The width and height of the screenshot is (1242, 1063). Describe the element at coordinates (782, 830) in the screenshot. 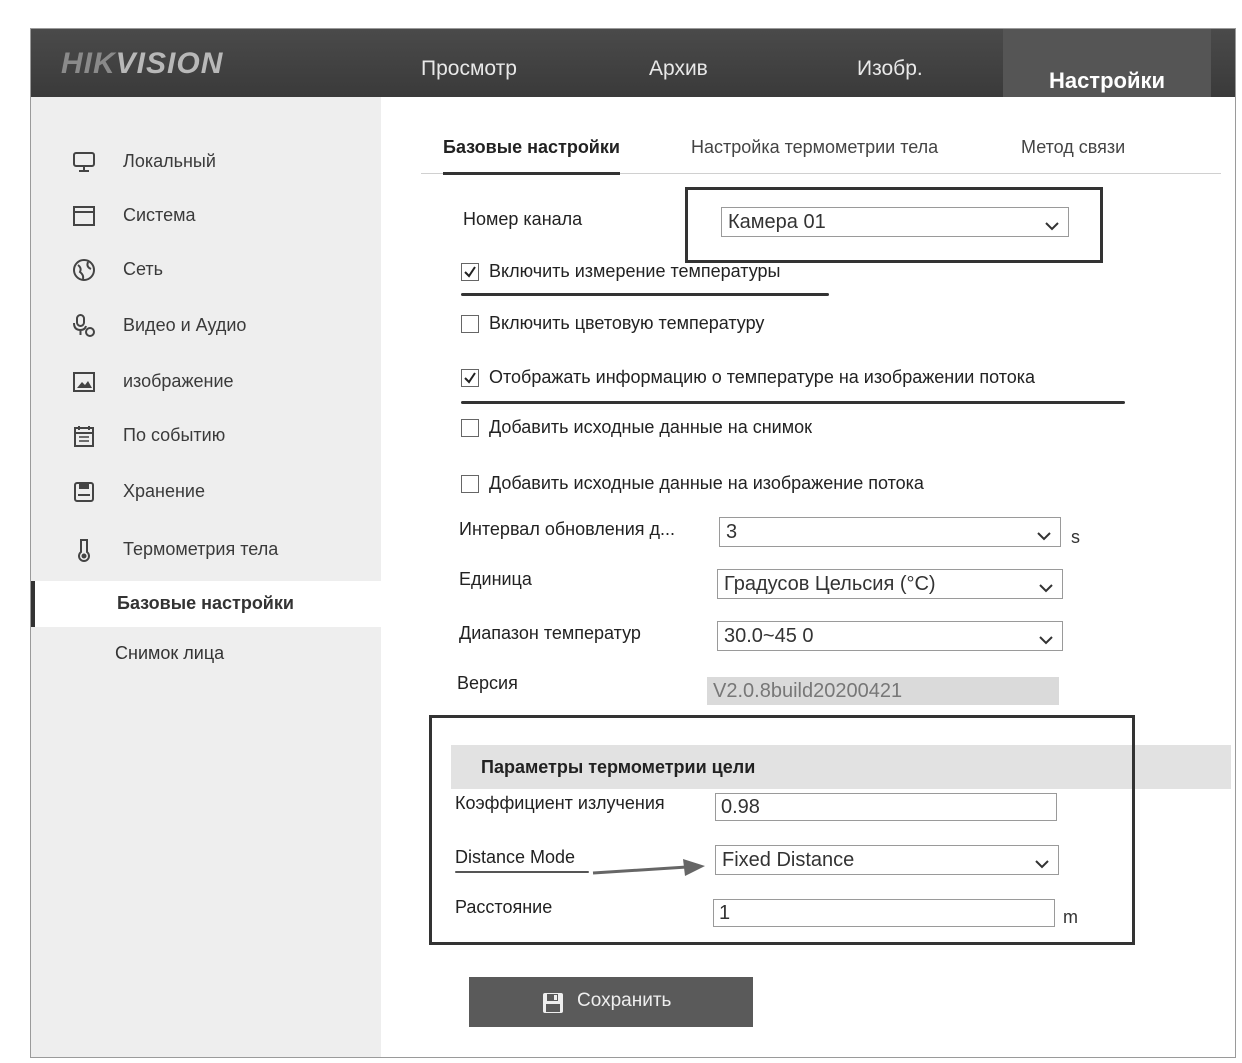

I see `target-params-highlight-box` at that location.